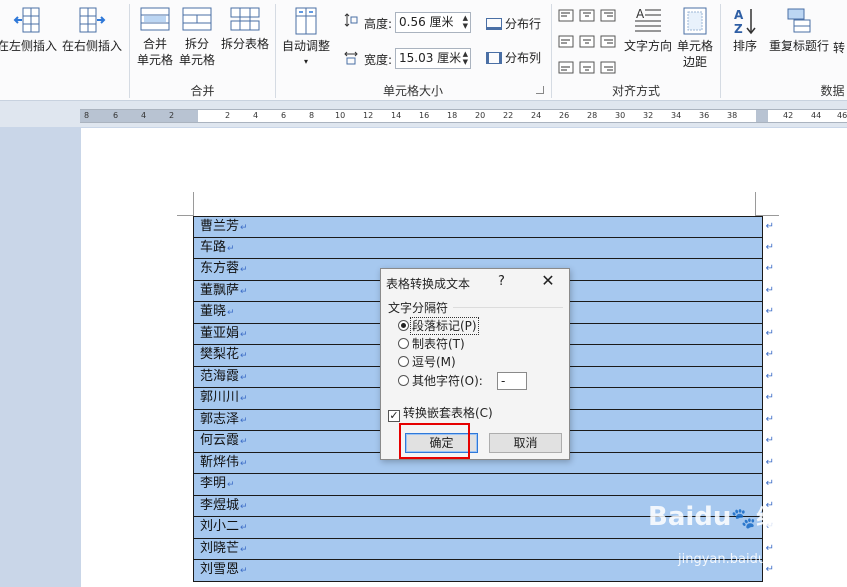 This screenshot has height=587, width=847. I want to click on insert-column-right-icon, so click(92, 20).